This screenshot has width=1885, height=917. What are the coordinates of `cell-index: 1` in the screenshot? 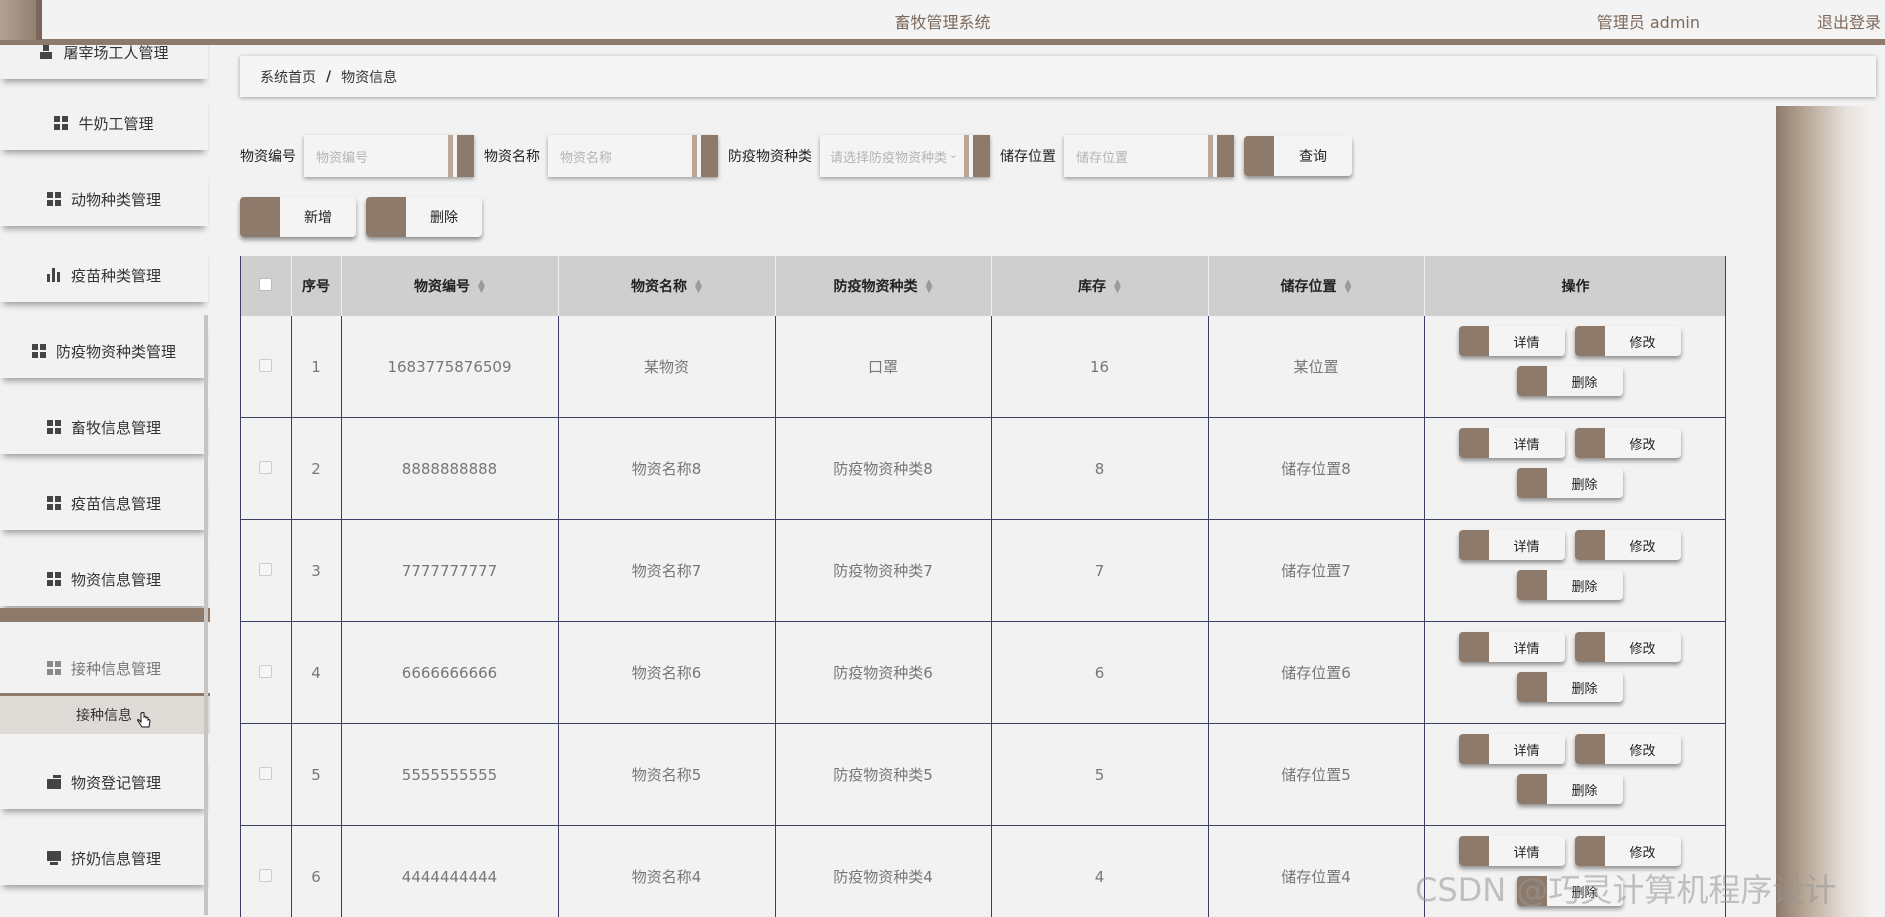 It's located at (316, 367).